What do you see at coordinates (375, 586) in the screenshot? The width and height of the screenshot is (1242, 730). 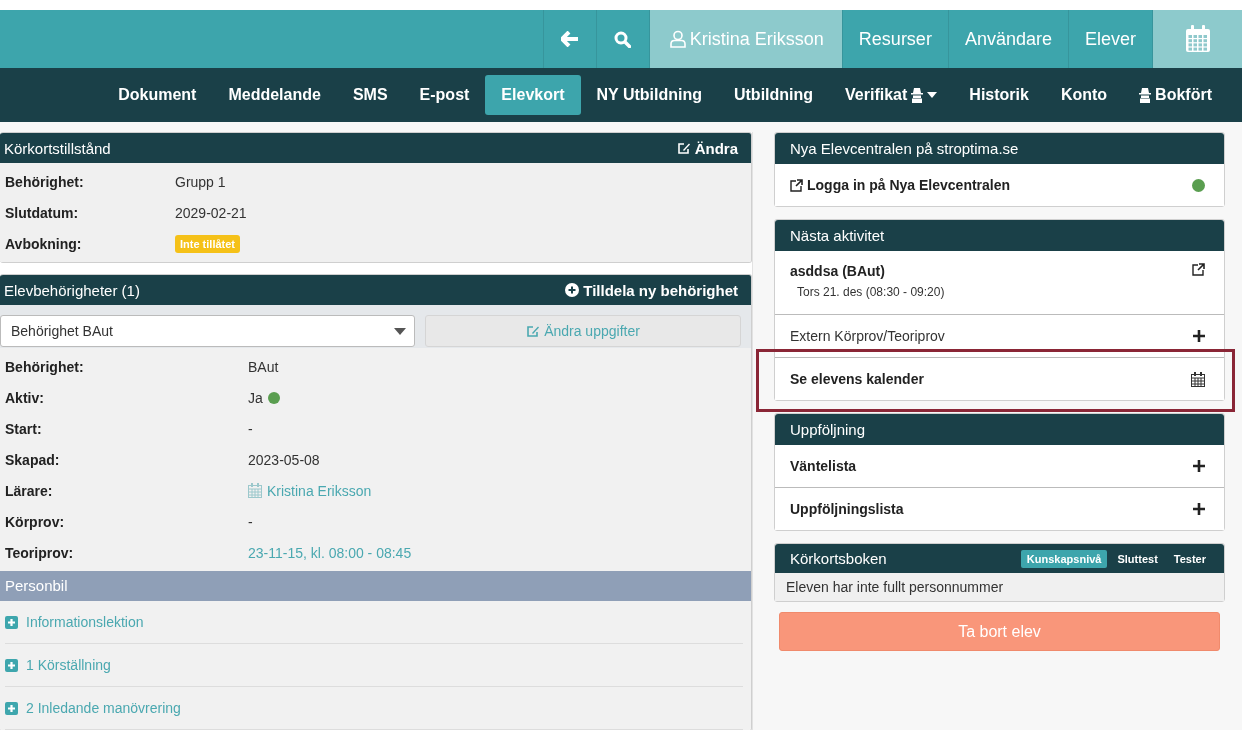 I see `section-header: Personbil` at bounding box center [375, 586].